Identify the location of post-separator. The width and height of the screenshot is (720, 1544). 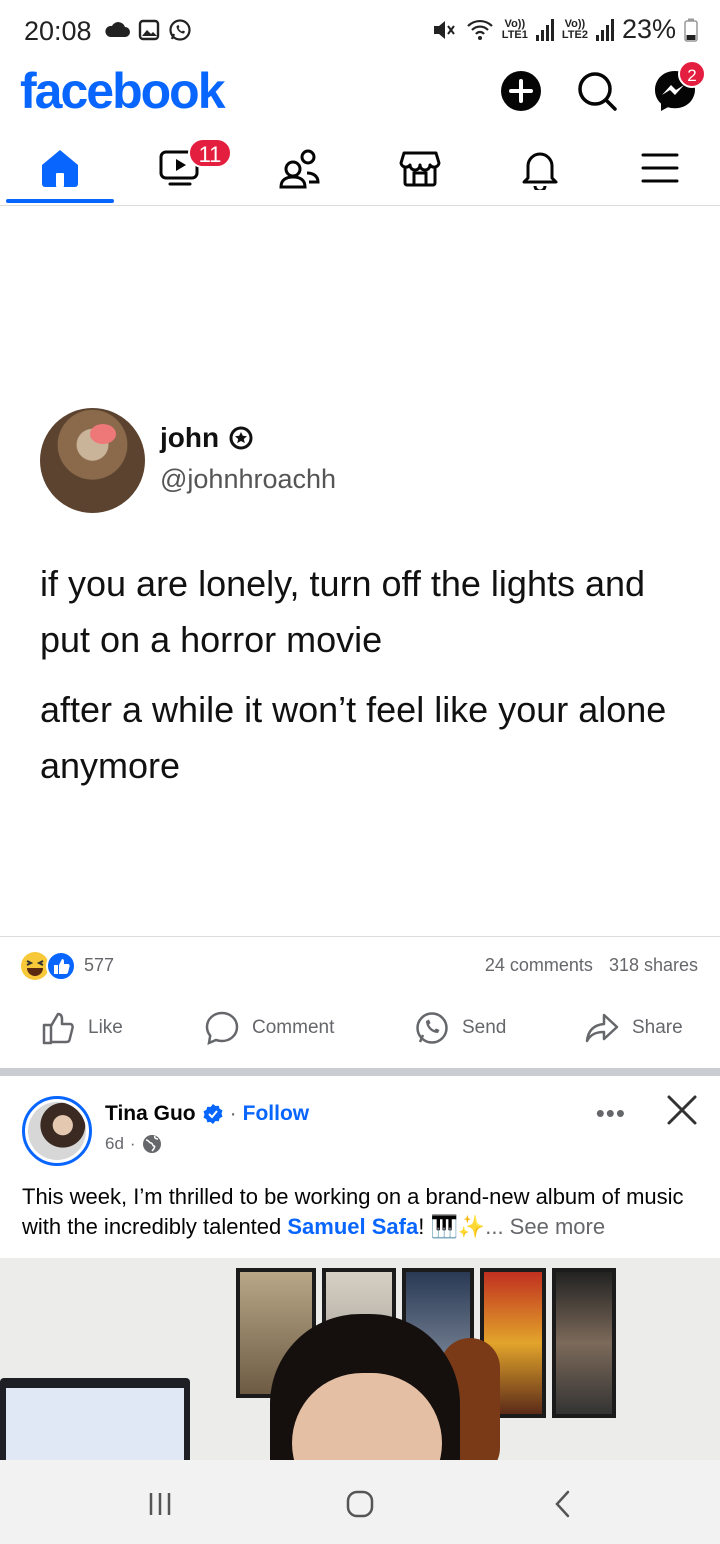
(360, 1072).